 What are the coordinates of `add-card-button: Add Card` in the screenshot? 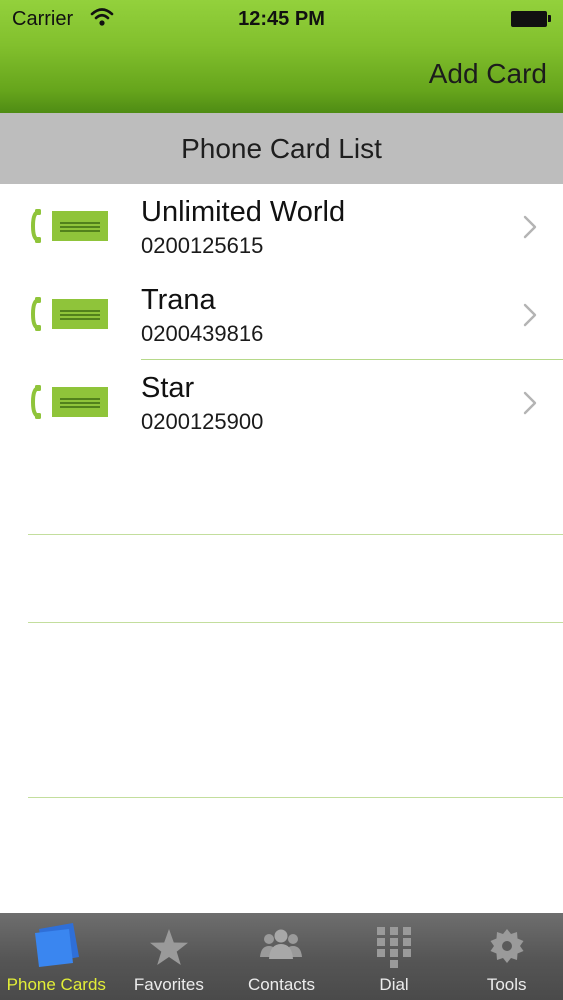 It's located at (488, 74).